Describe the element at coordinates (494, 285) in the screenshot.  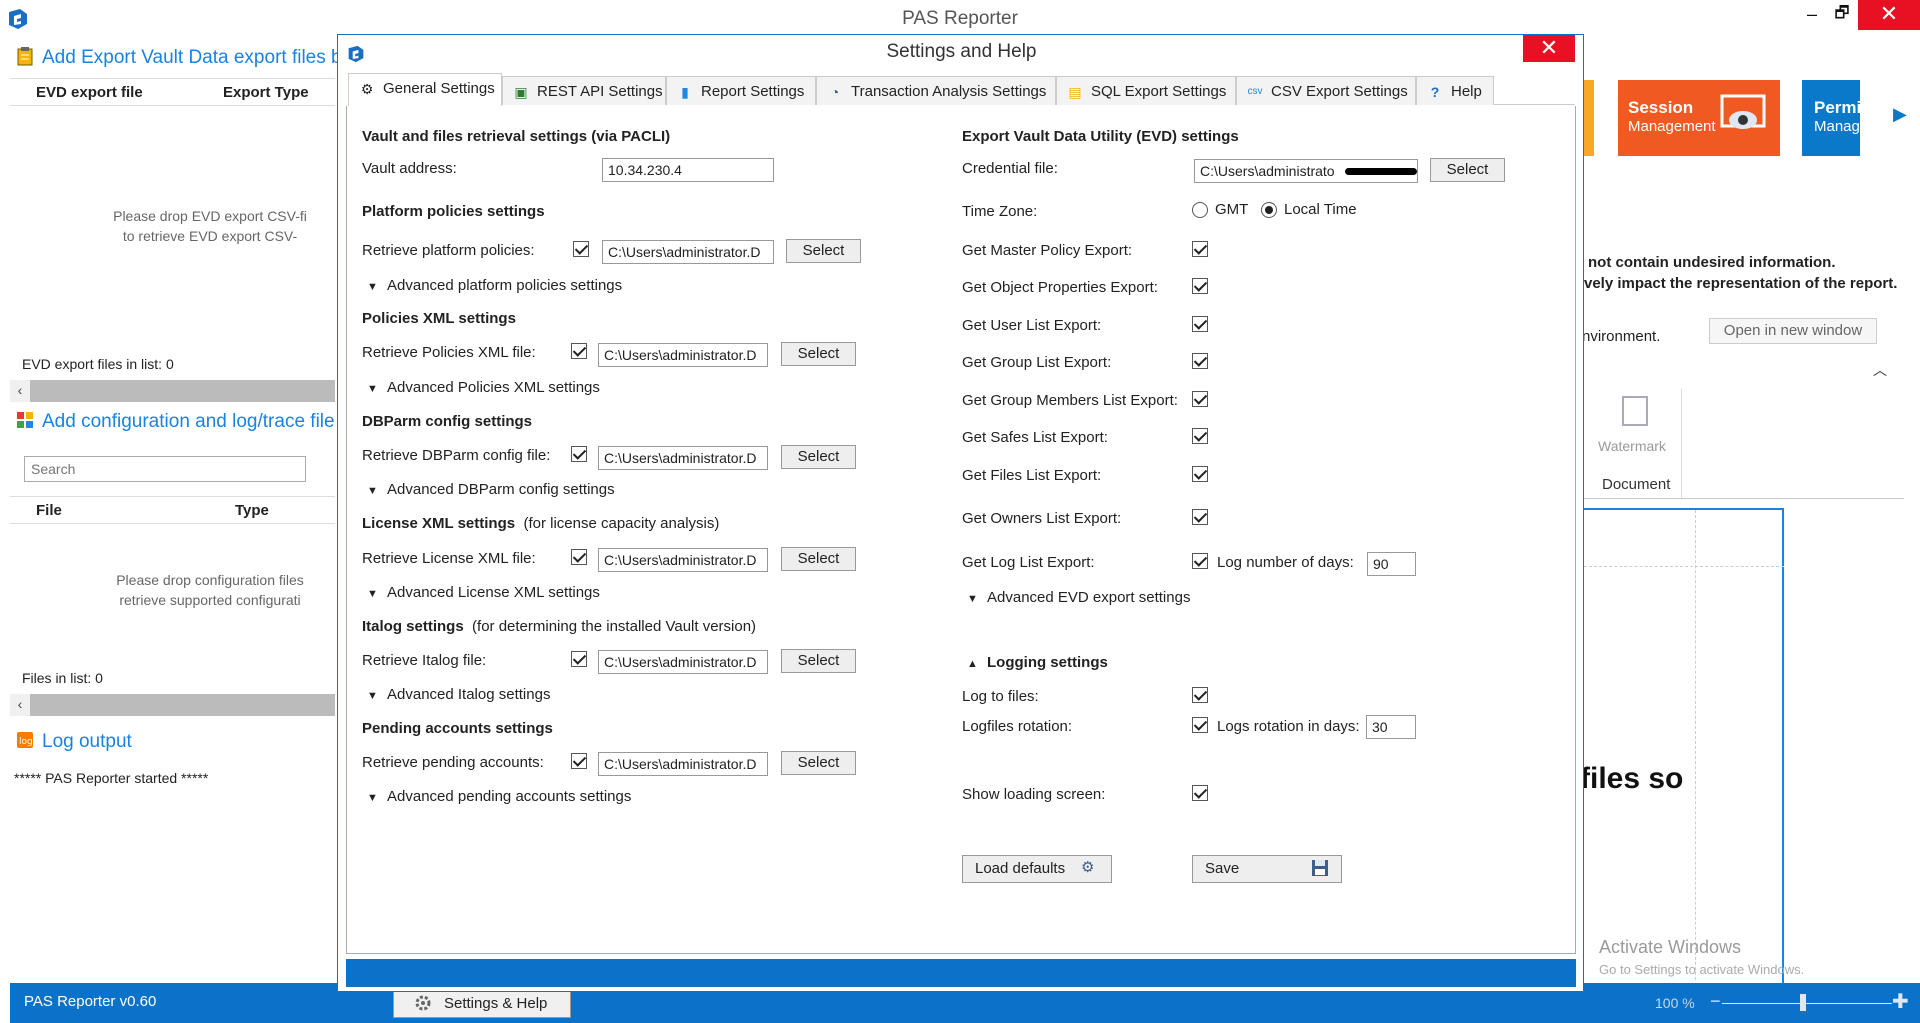
I see `platform-policies-advanced: ▼ Advanced platform policies settings` at that location.